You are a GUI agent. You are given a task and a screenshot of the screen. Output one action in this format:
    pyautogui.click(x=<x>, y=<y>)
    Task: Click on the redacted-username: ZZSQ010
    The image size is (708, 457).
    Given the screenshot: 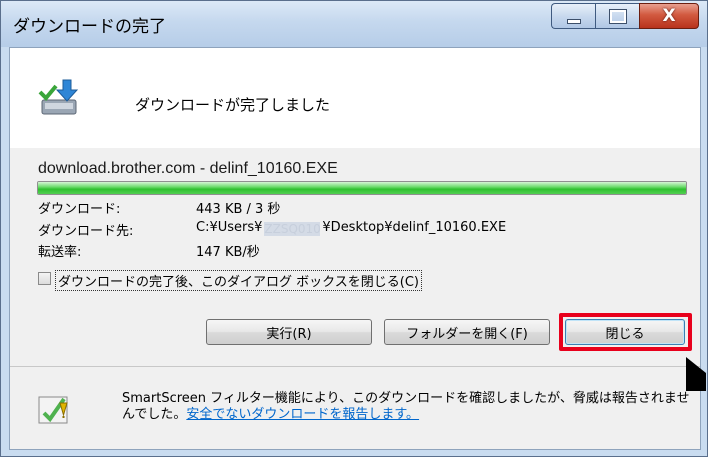 What is the action you would take?
    pyautogui.click(x=292, y=229)
    